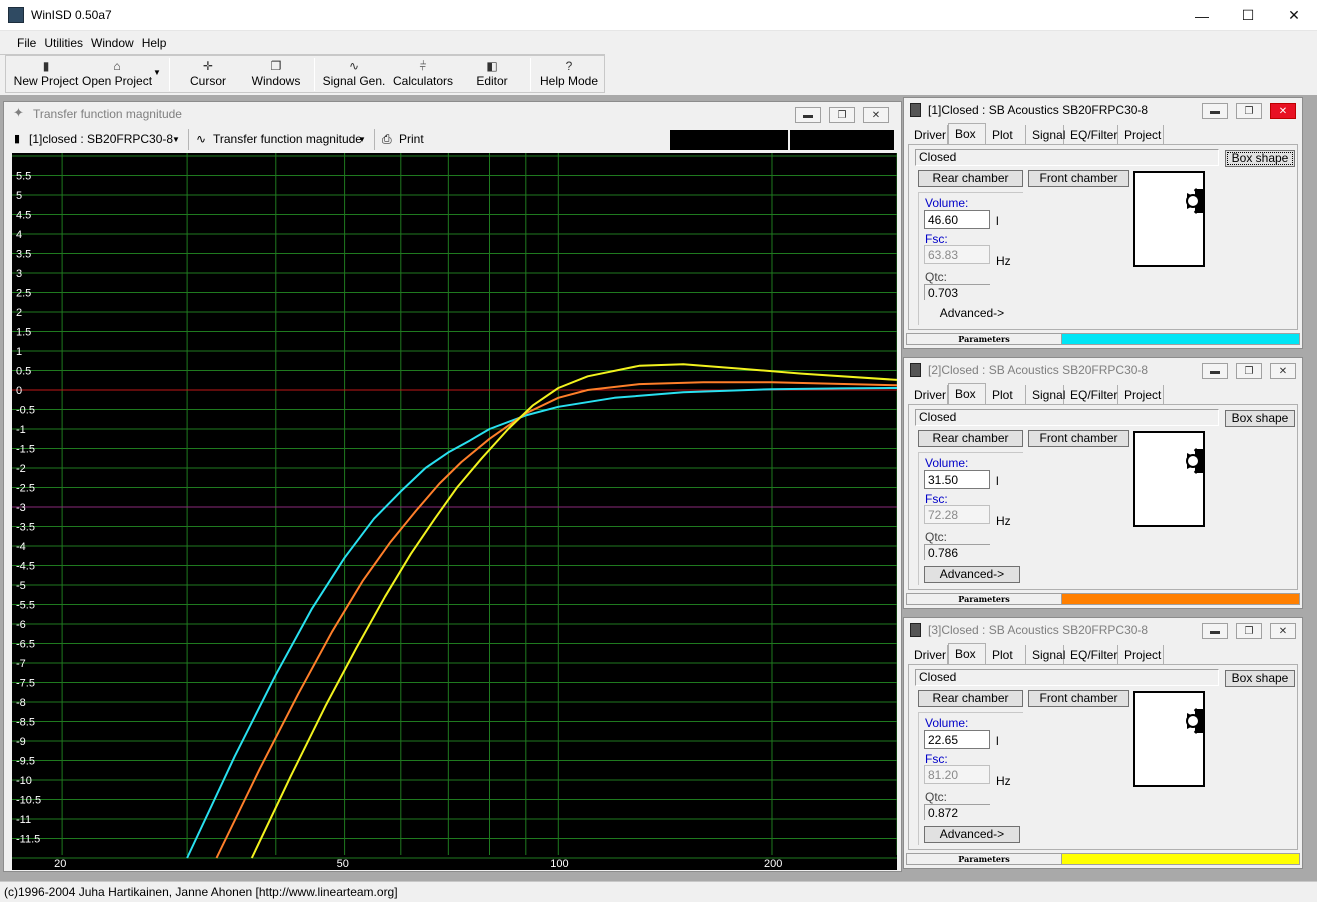 The width and height of the screenshot is (1317, 902). I want to click on cursor-button: ✛ Cursor, so click(208, 75).